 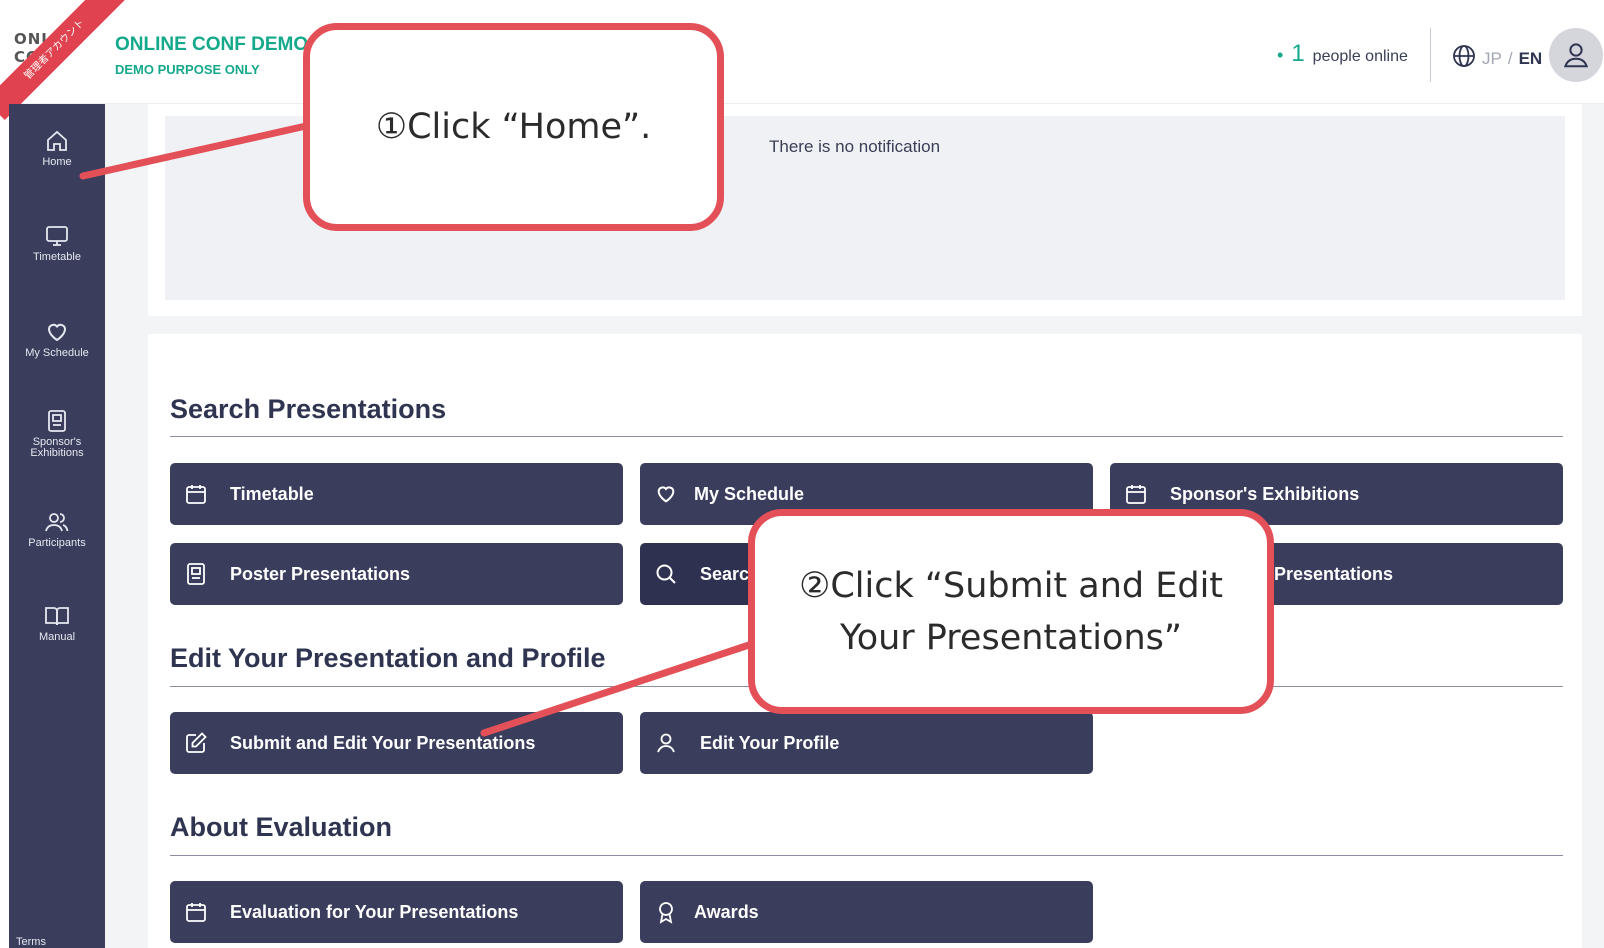 I want to click on notification-empty-text: There is no notification, so click(x=855, y=146).